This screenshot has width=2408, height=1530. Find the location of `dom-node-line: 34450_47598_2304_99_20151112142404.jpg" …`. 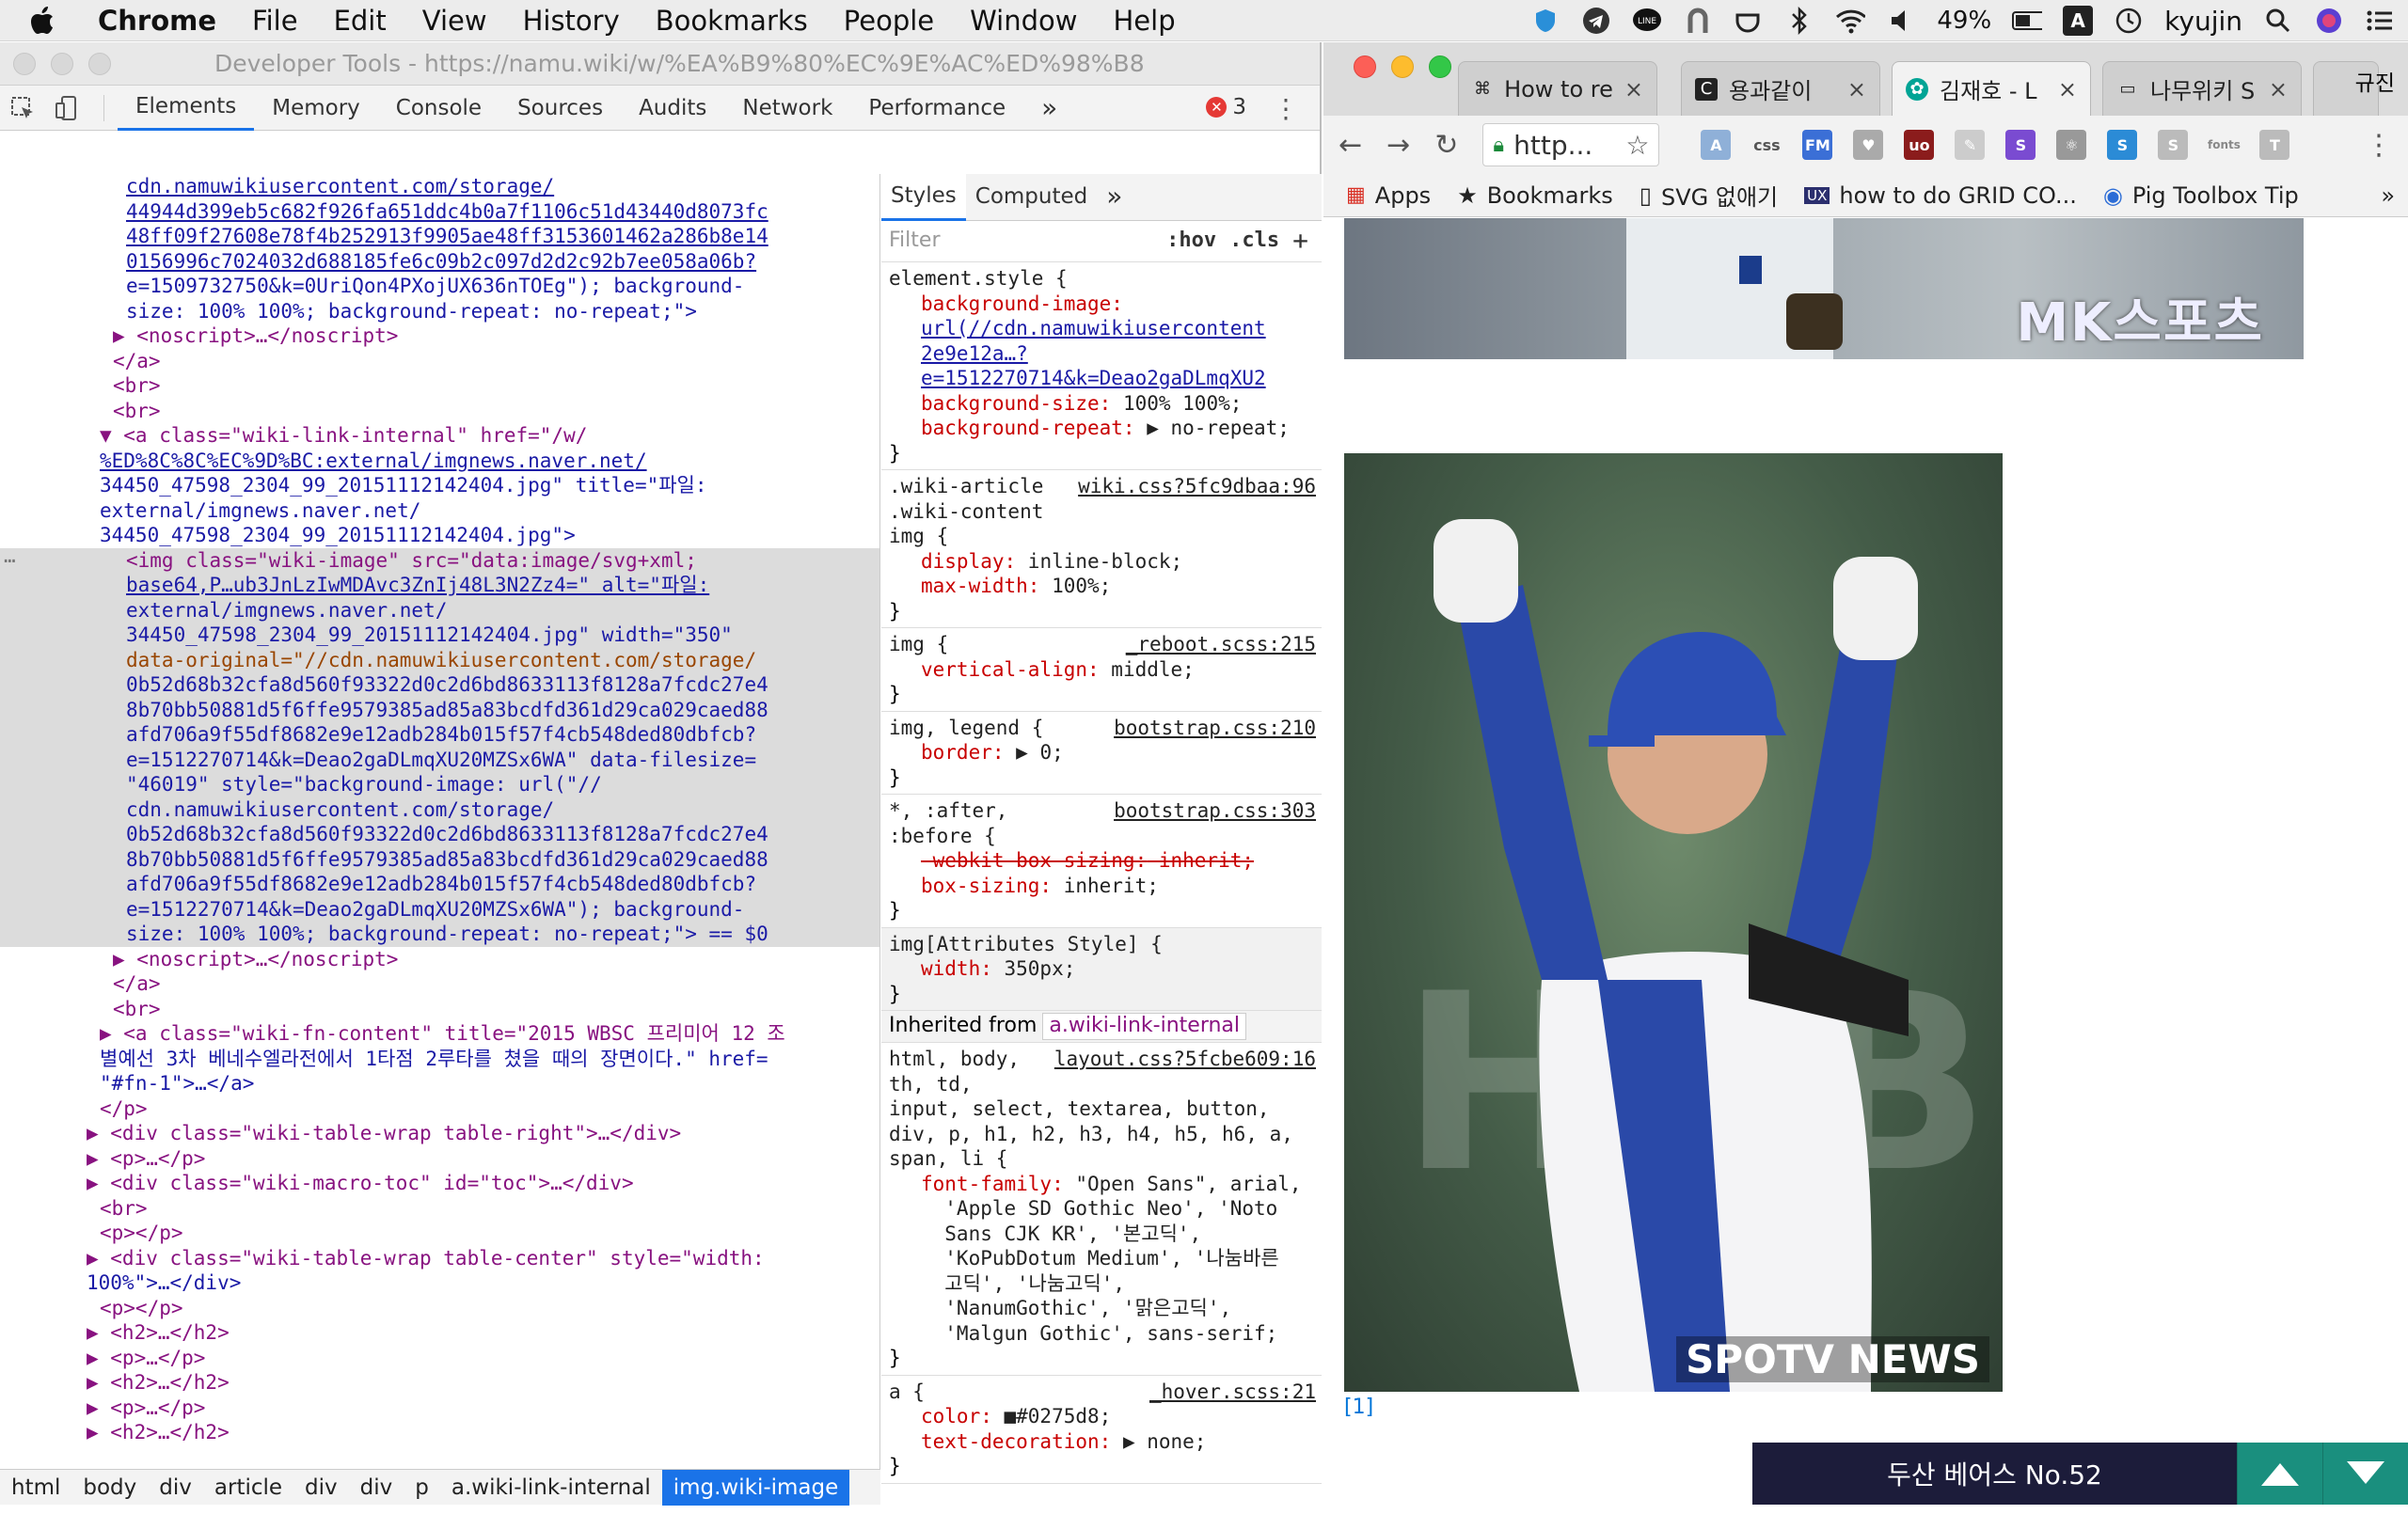

dom-node-line: 34450_47598_2304_99_20151112142404.jpg" … is located at coordinates (440, 635).